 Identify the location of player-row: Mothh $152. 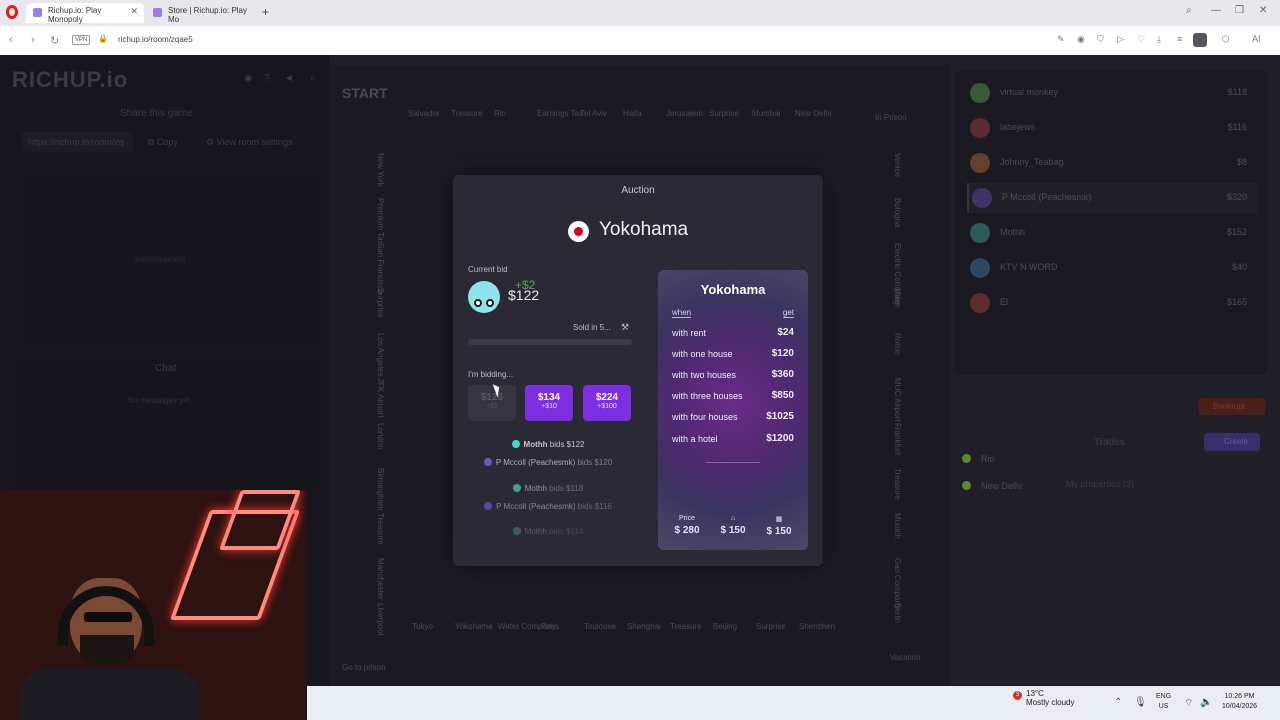
(1112, 233).